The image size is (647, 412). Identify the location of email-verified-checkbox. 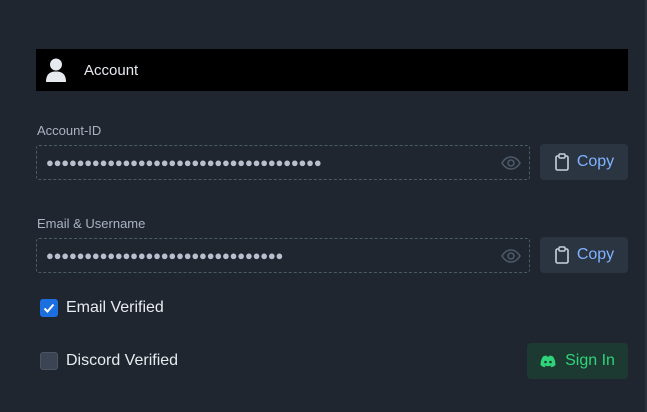
(49, 308).